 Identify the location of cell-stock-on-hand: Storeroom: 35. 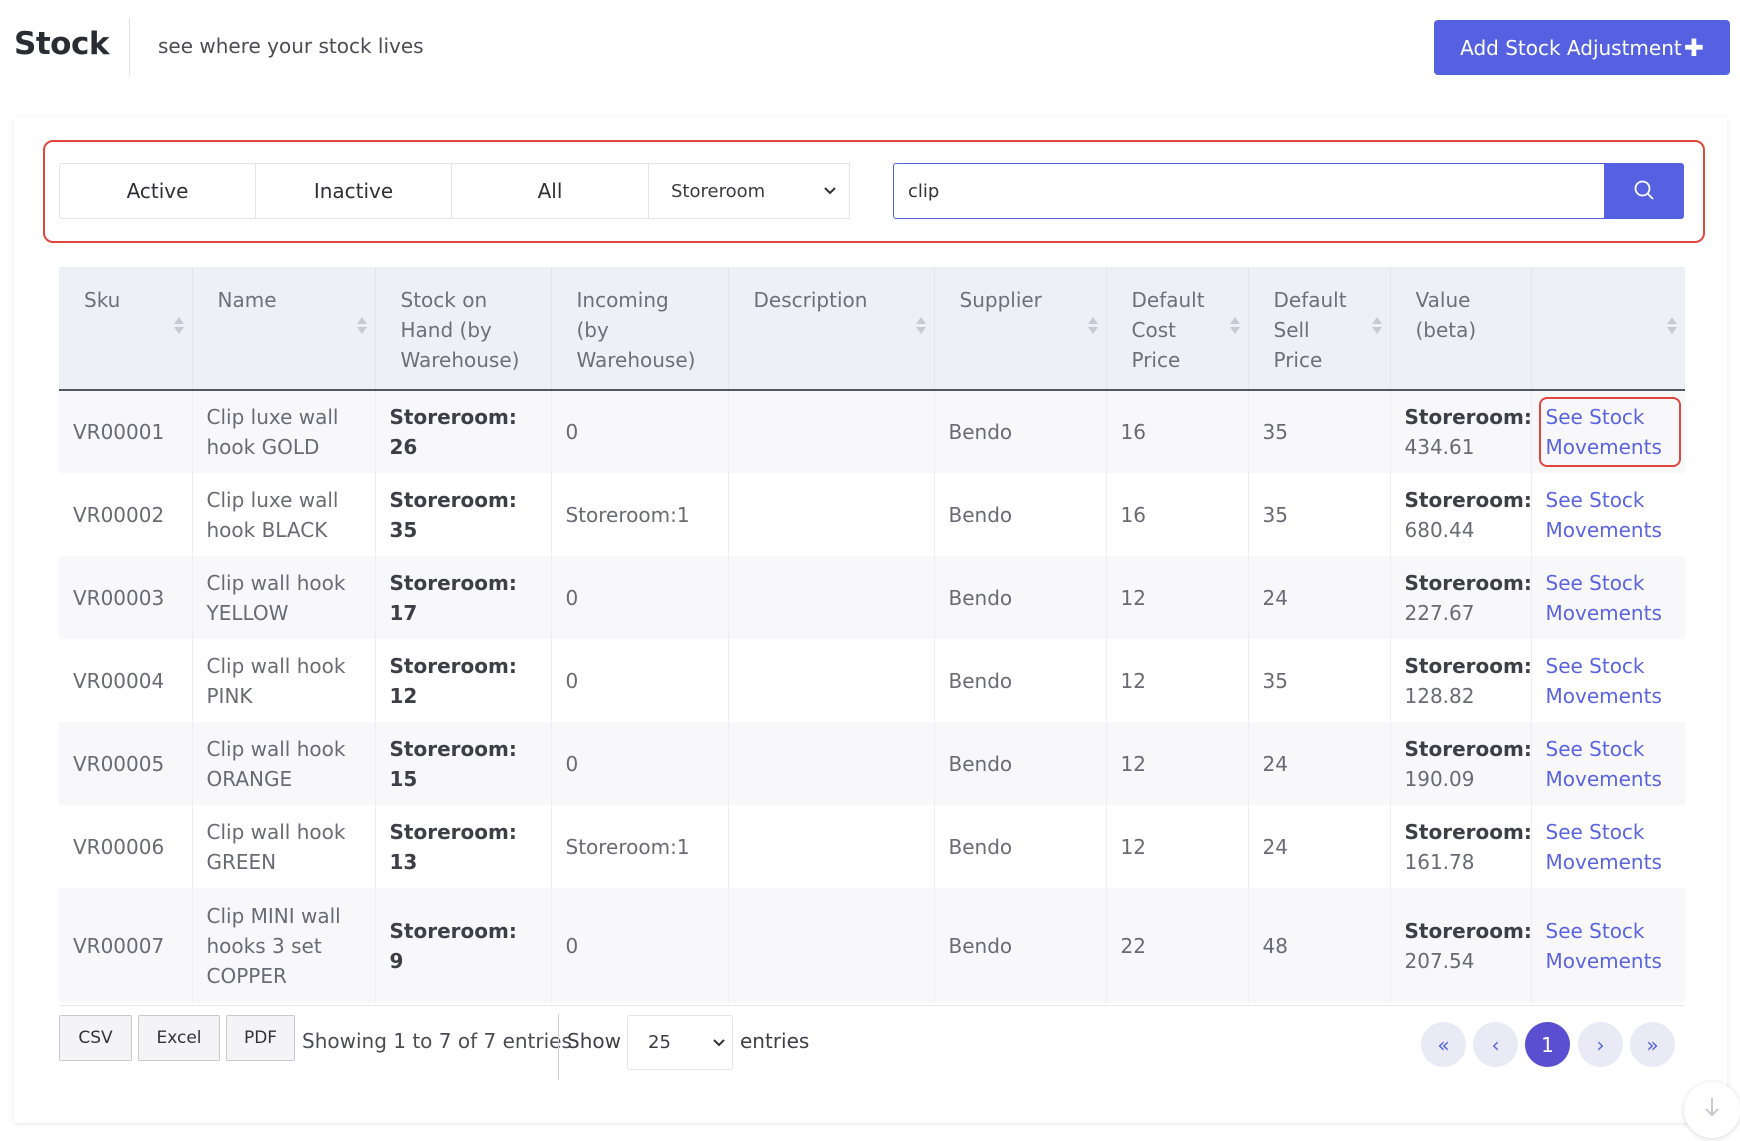
(463, 514).